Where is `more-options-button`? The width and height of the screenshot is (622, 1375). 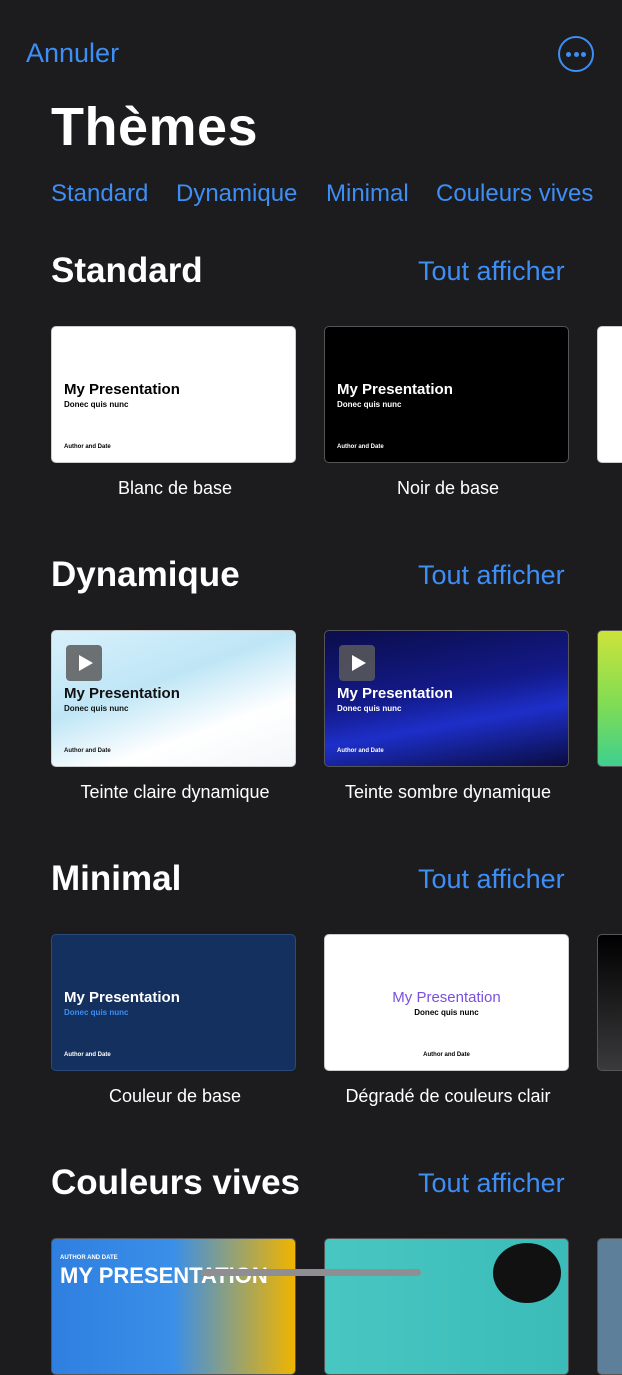
more-options-button is located at coordinates (576, 54).